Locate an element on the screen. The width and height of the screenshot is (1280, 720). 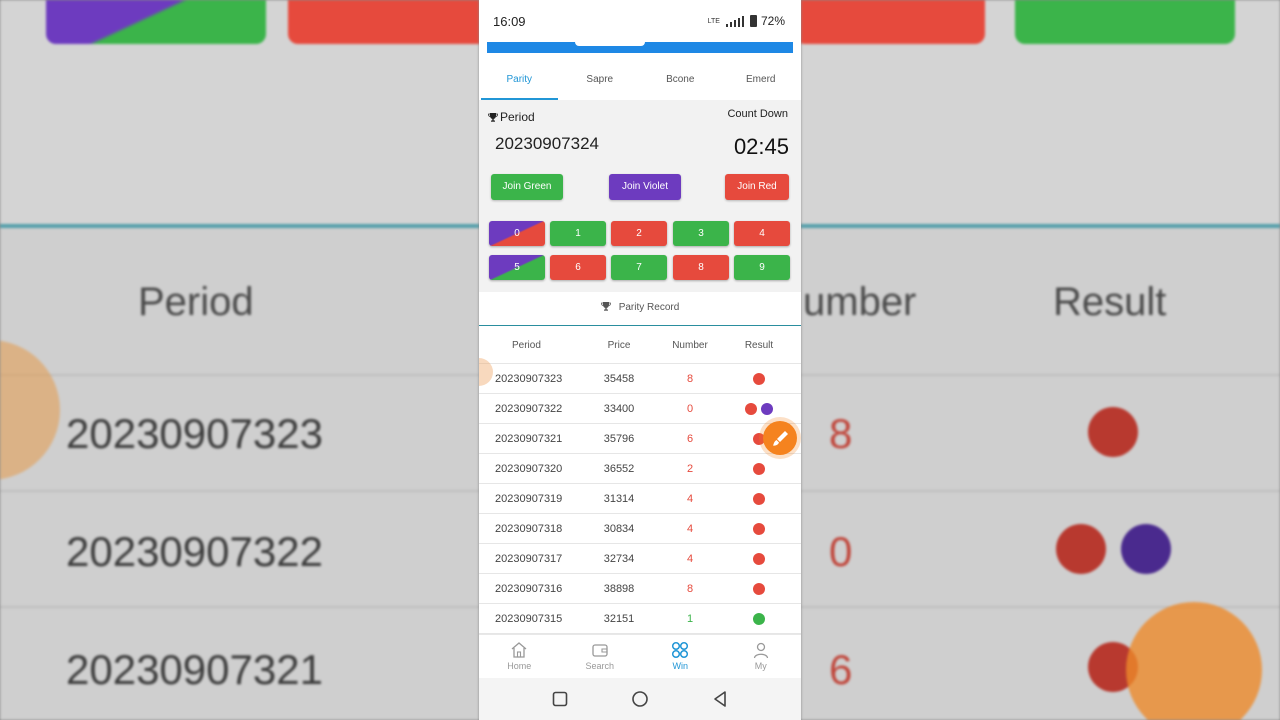
number-button-5: 5 is located at coordinates (517, 267).